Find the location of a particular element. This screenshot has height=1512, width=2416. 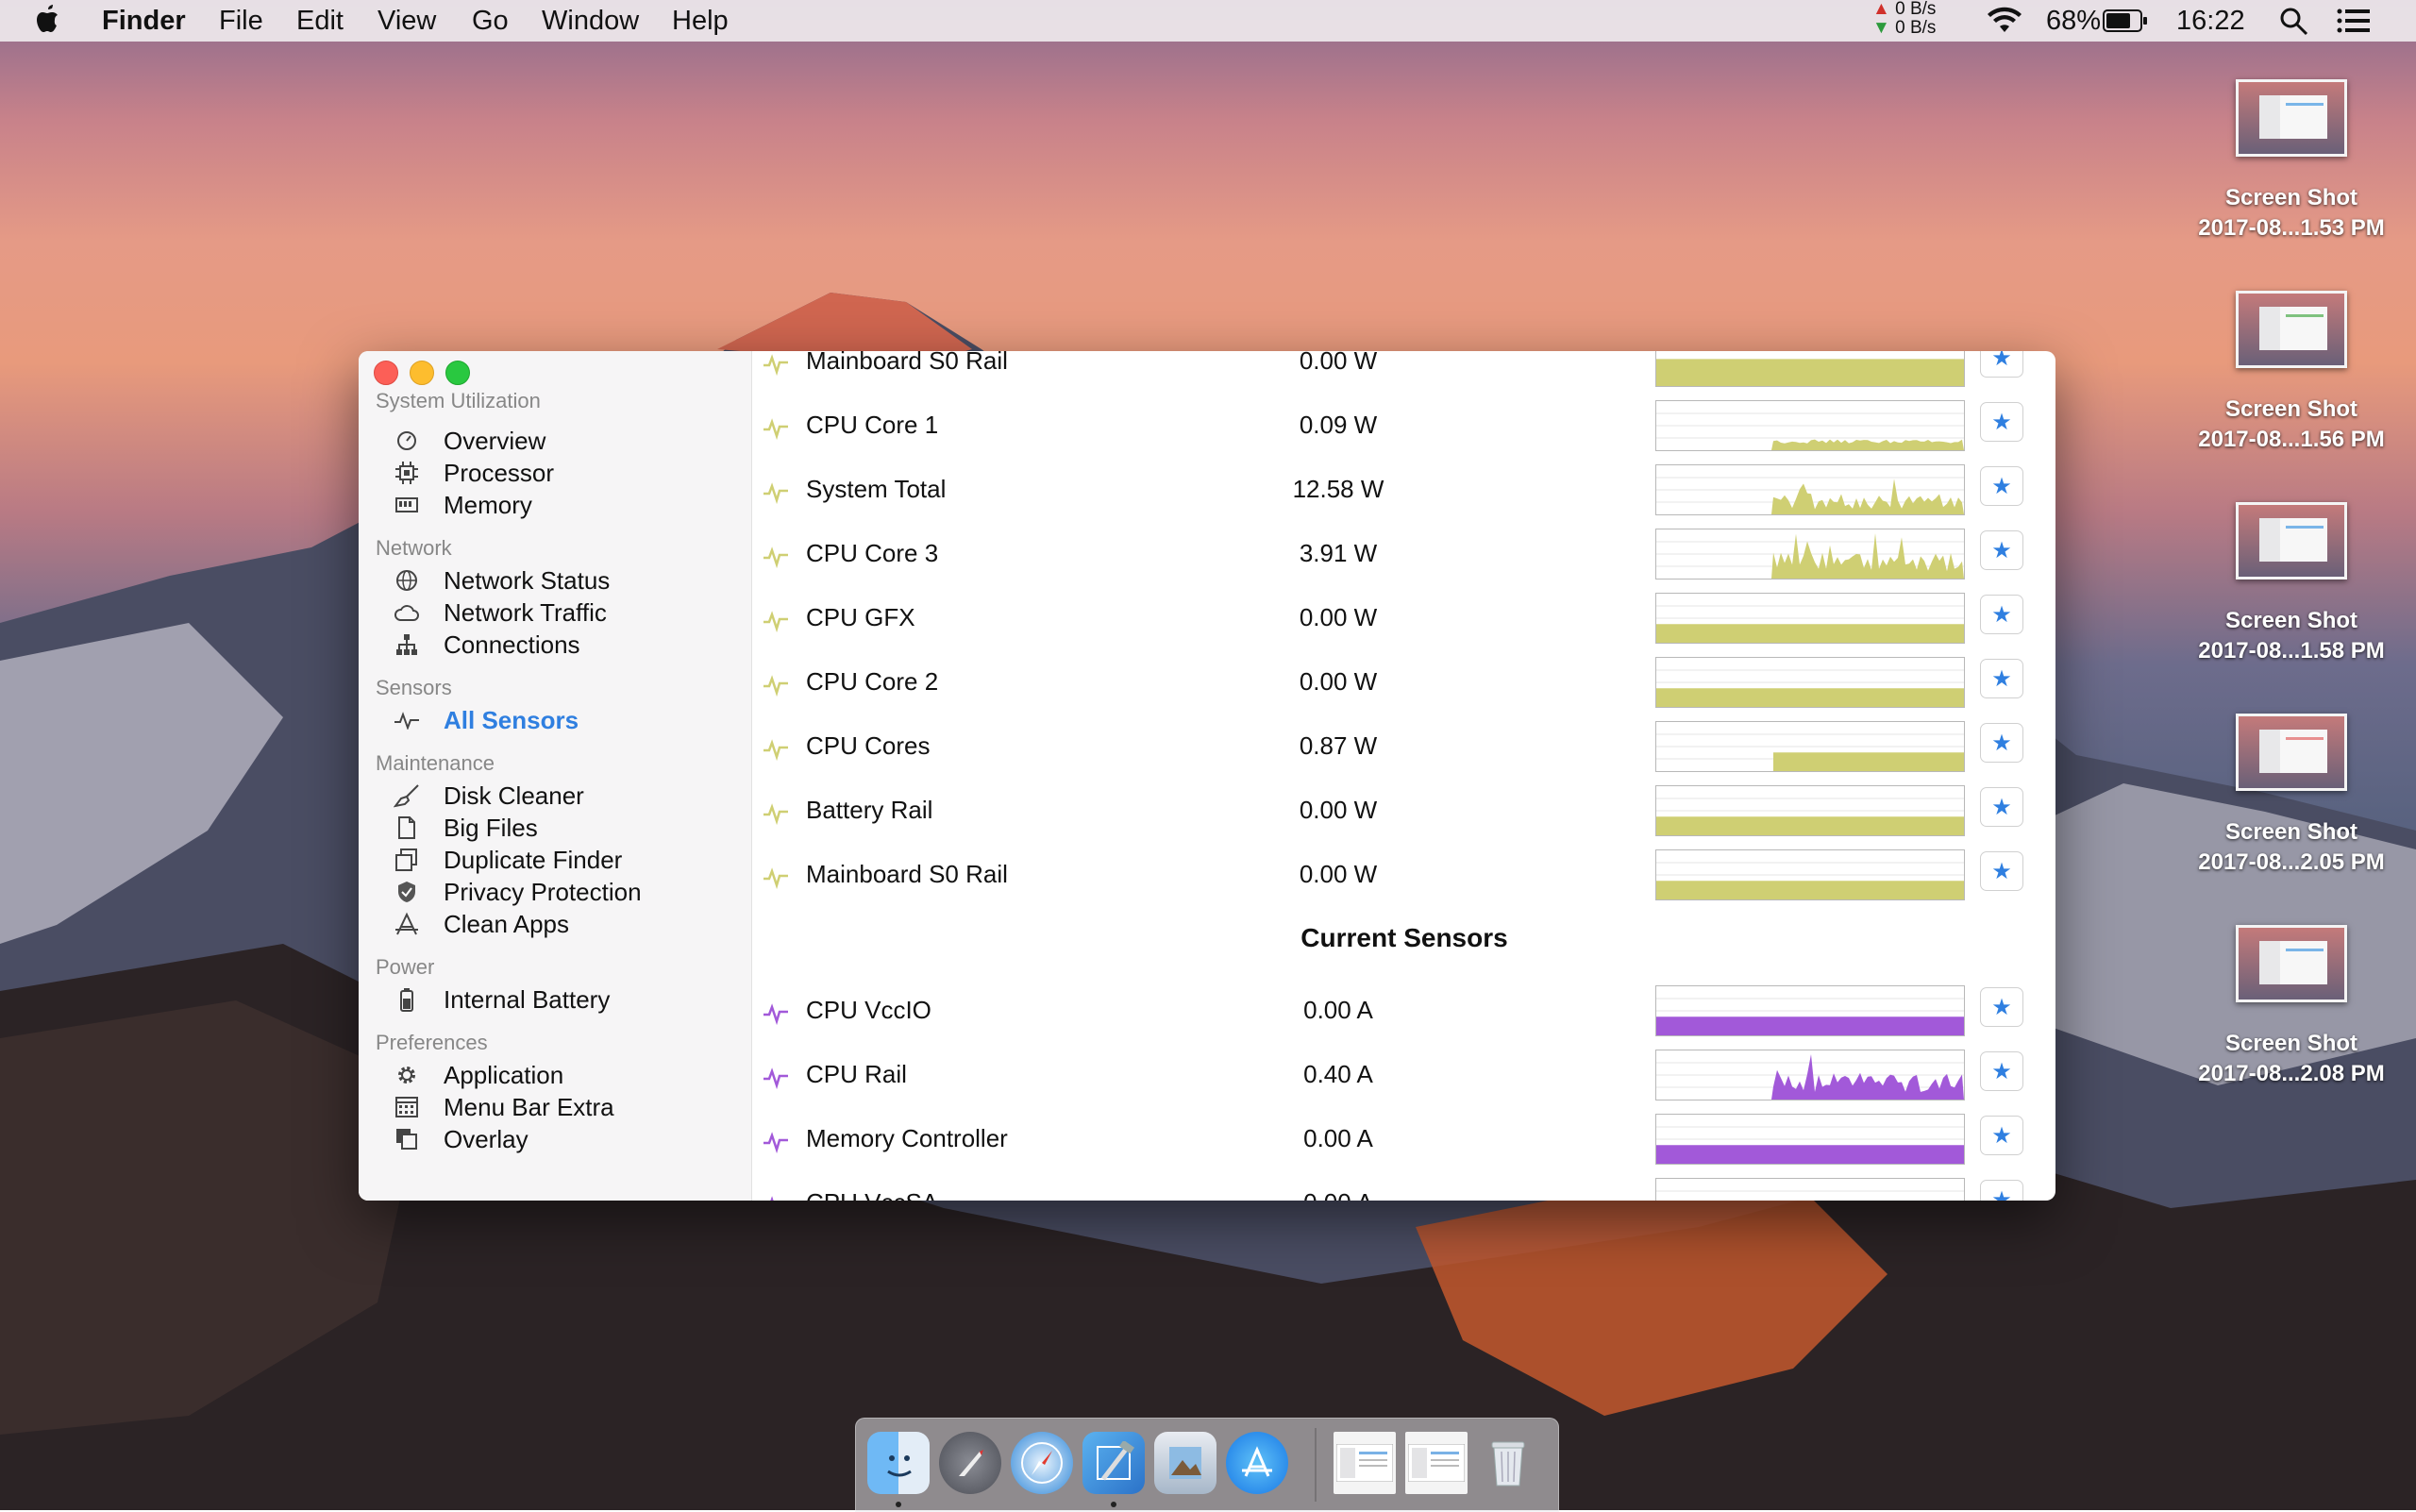

sensor-row: System Total 12.58 W ★ is located at coordinates (1404, 493).